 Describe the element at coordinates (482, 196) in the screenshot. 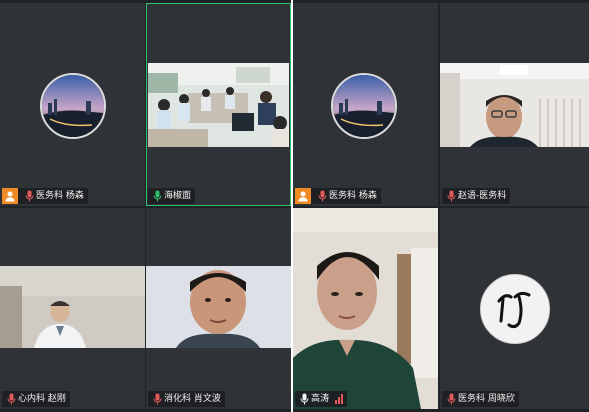

I see `participant-name: 赵语-医务科` at that location.